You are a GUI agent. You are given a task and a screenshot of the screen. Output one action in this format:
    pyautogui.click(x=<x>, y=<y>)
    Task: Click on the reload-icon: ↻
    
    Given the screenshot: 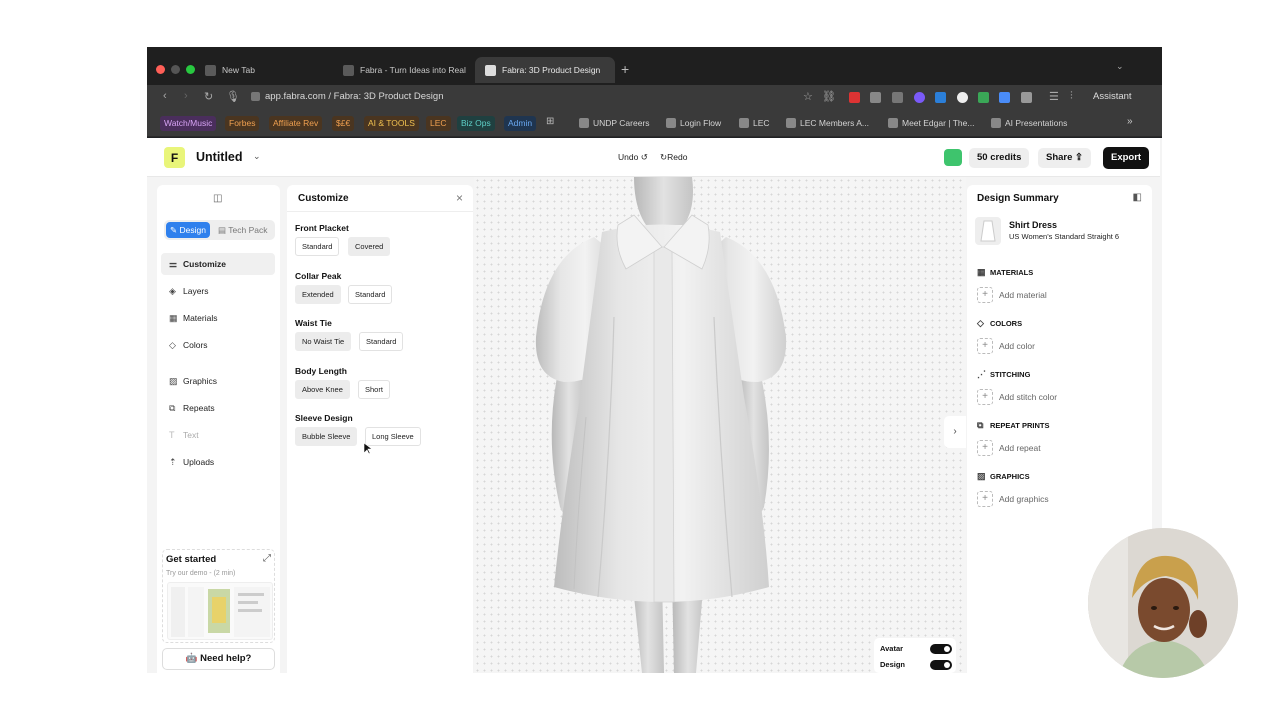 What is the action you would take?
    pyautogui.click(x=208, y=96)
    